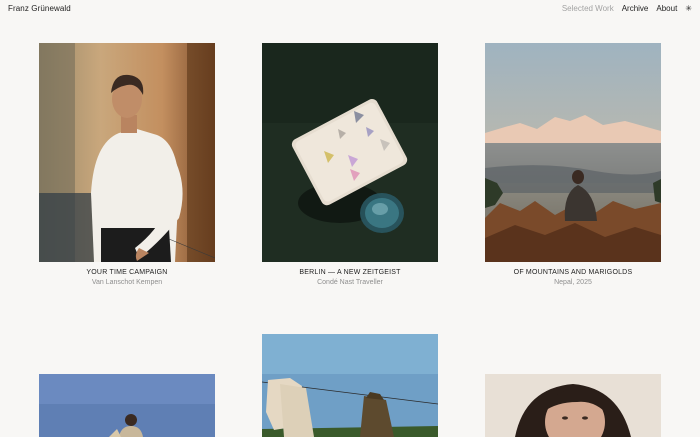 The height and width of the screenshot is (437, 700). Describe the element at coordinates (127, 277) in the screenshot. I see `project-caption: YOUR TIME CAMPAIGN Van Lanschot Kempen` at that location.